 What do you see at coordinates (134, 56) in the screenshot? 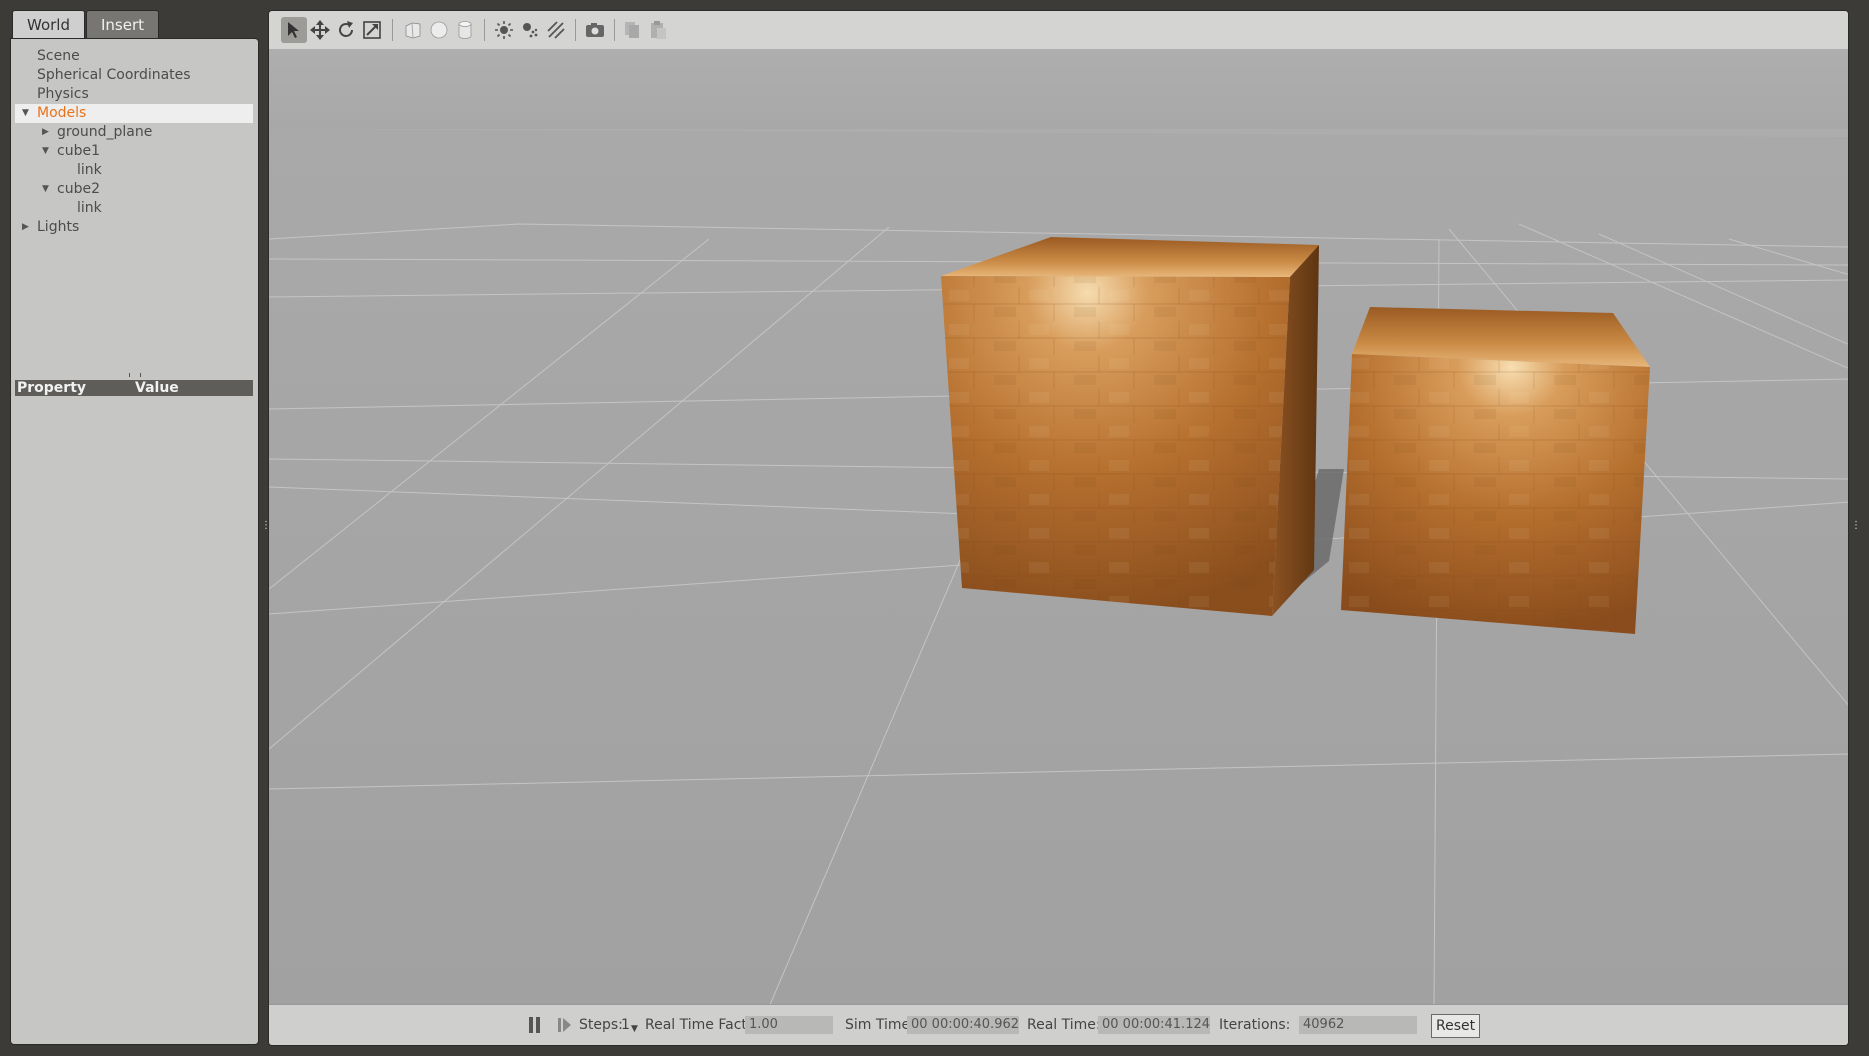
I see `tree-item-scene: Scene` at bounding box center [134, 56].